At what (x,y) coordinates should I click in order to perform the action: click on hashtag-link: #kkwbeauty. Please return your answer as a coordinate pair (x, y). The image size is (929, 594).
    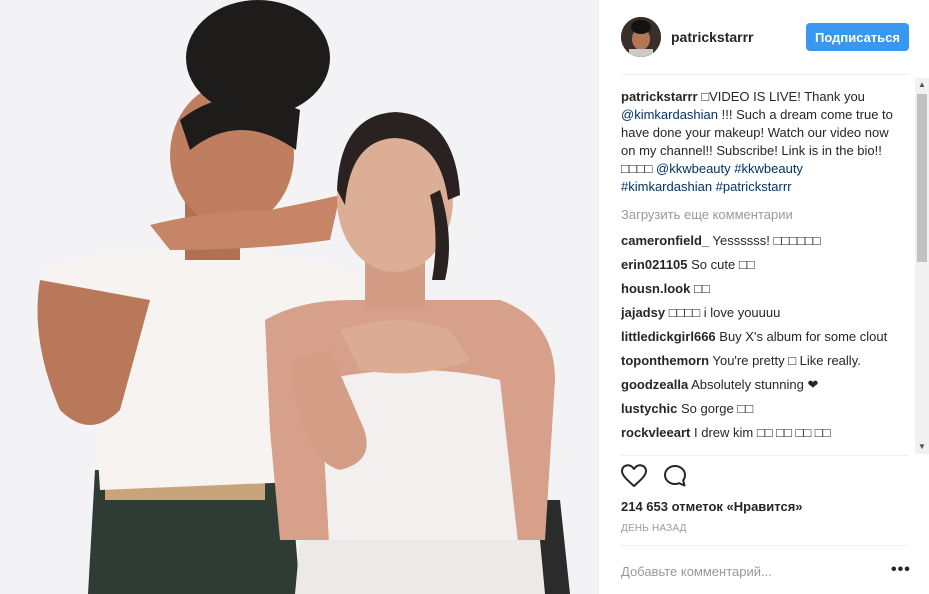
    Looking at the image, I should click on (768, 168).